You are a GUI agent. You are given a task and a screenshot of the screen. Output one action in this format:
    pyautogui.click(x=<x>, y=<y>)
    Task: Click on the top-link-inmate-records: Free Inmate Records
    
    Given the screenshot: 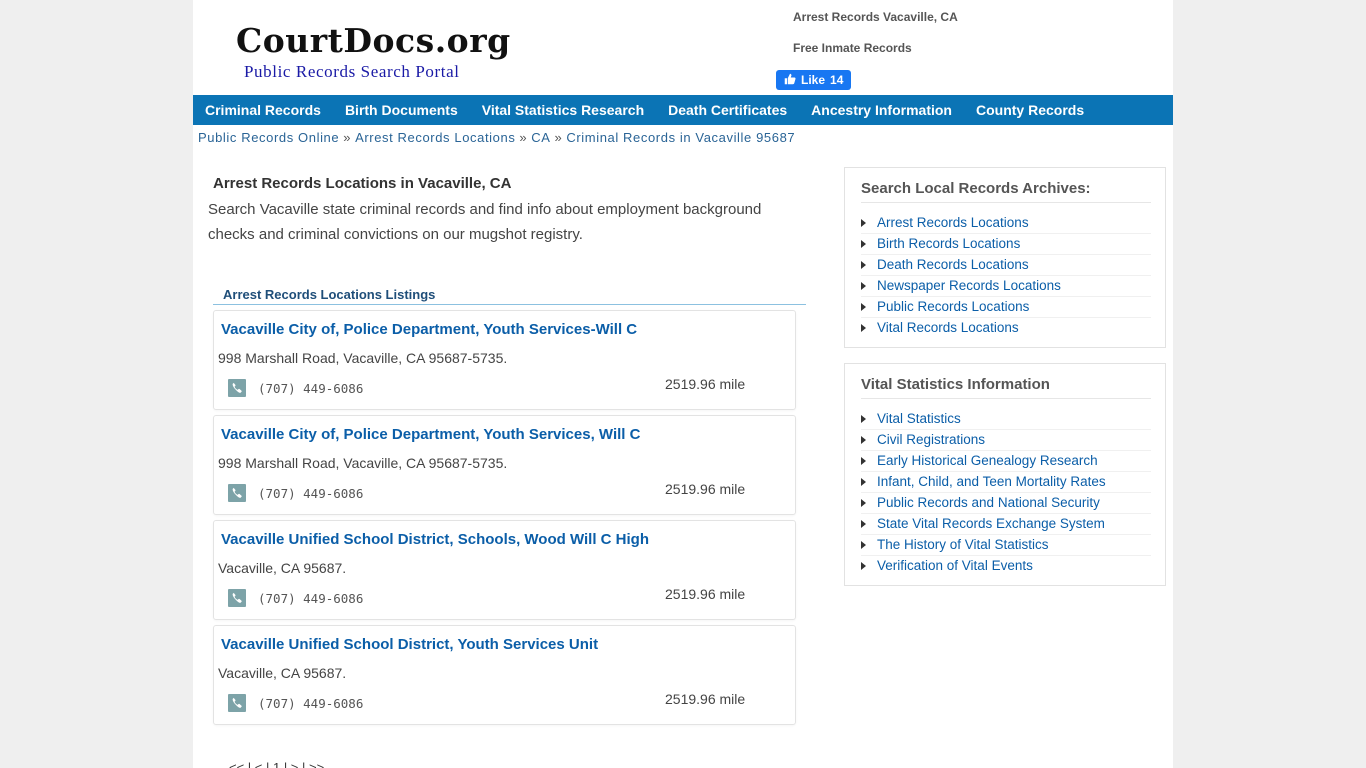 What is the action you would take?
    pyautogui.click(x=852, y=48)
    